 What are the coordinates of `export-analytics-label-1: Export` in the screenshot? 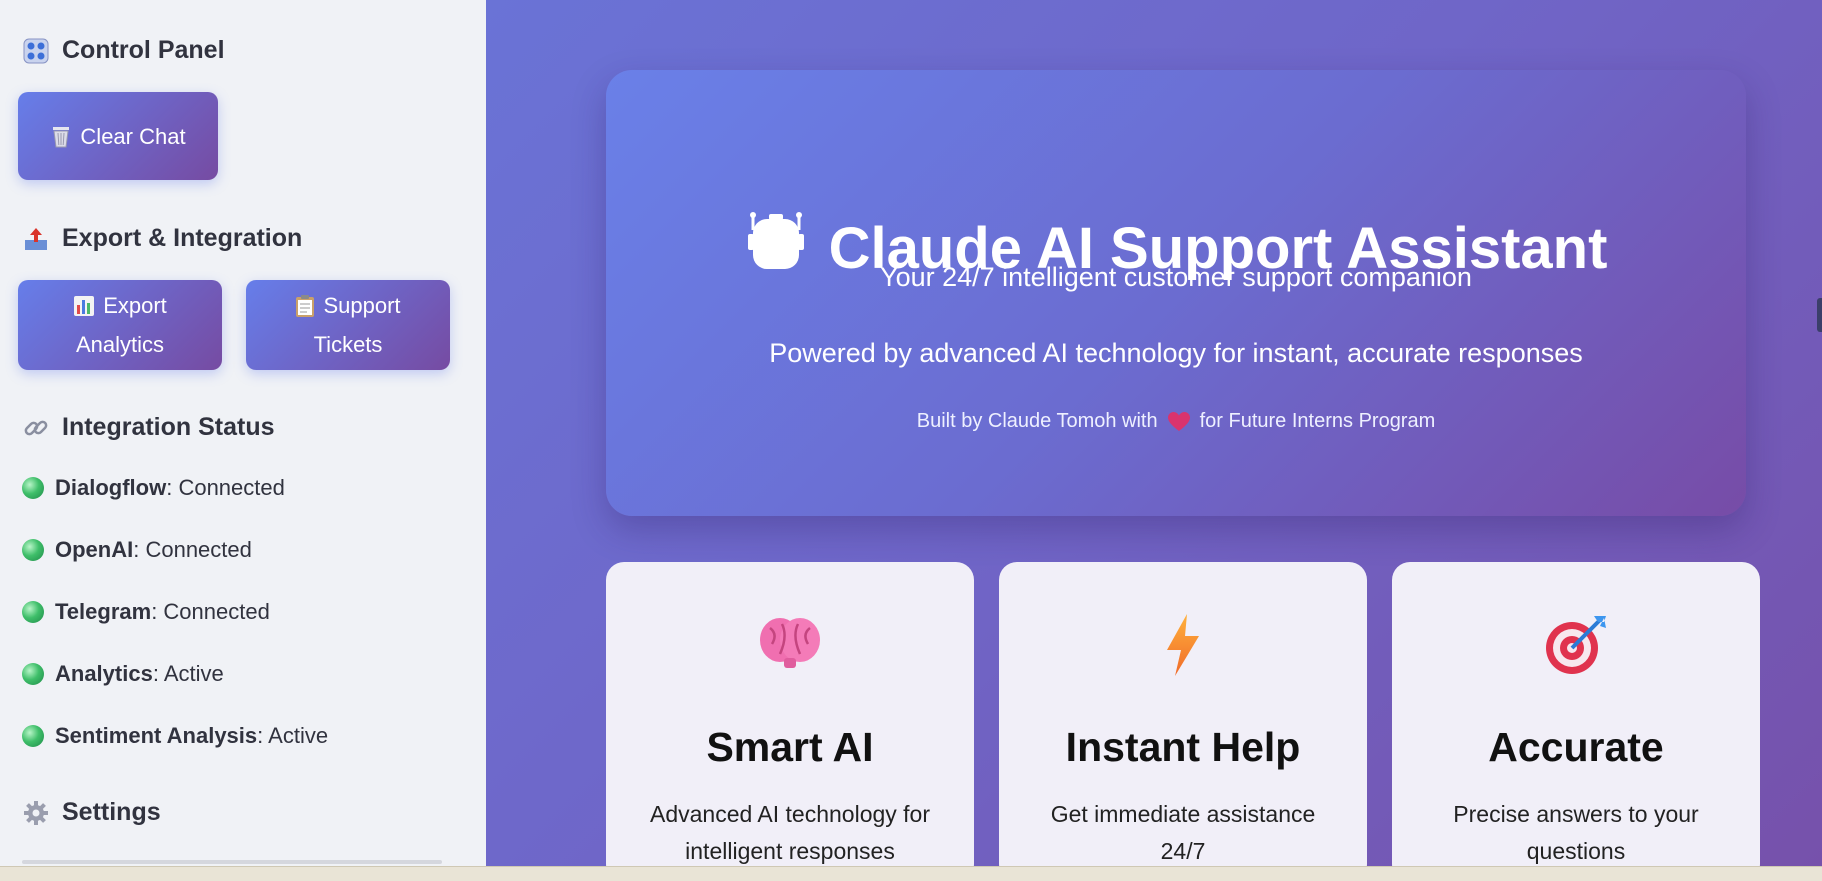 It's located at (135, 305).